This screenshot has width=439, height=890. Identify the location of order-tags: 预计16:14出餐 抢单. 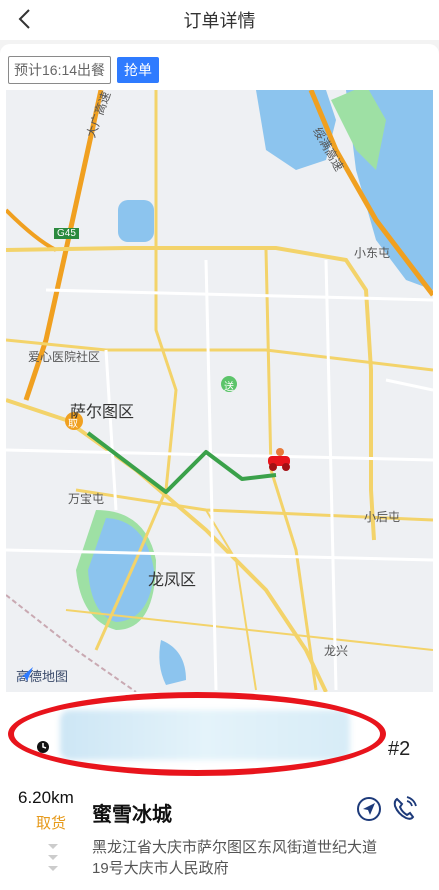
(84, 70).